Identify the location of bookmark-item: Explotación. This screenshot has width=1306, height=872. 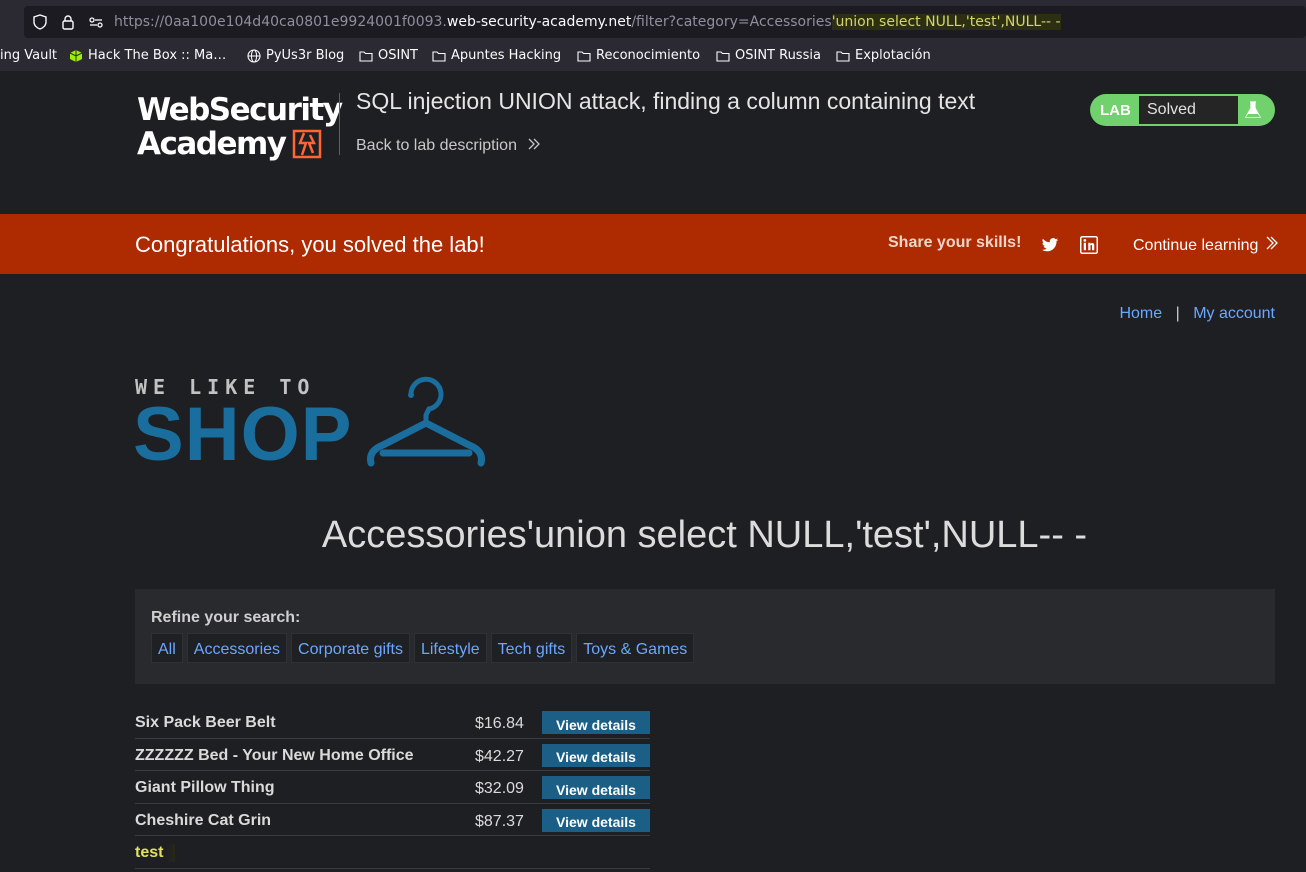
(883, 55).